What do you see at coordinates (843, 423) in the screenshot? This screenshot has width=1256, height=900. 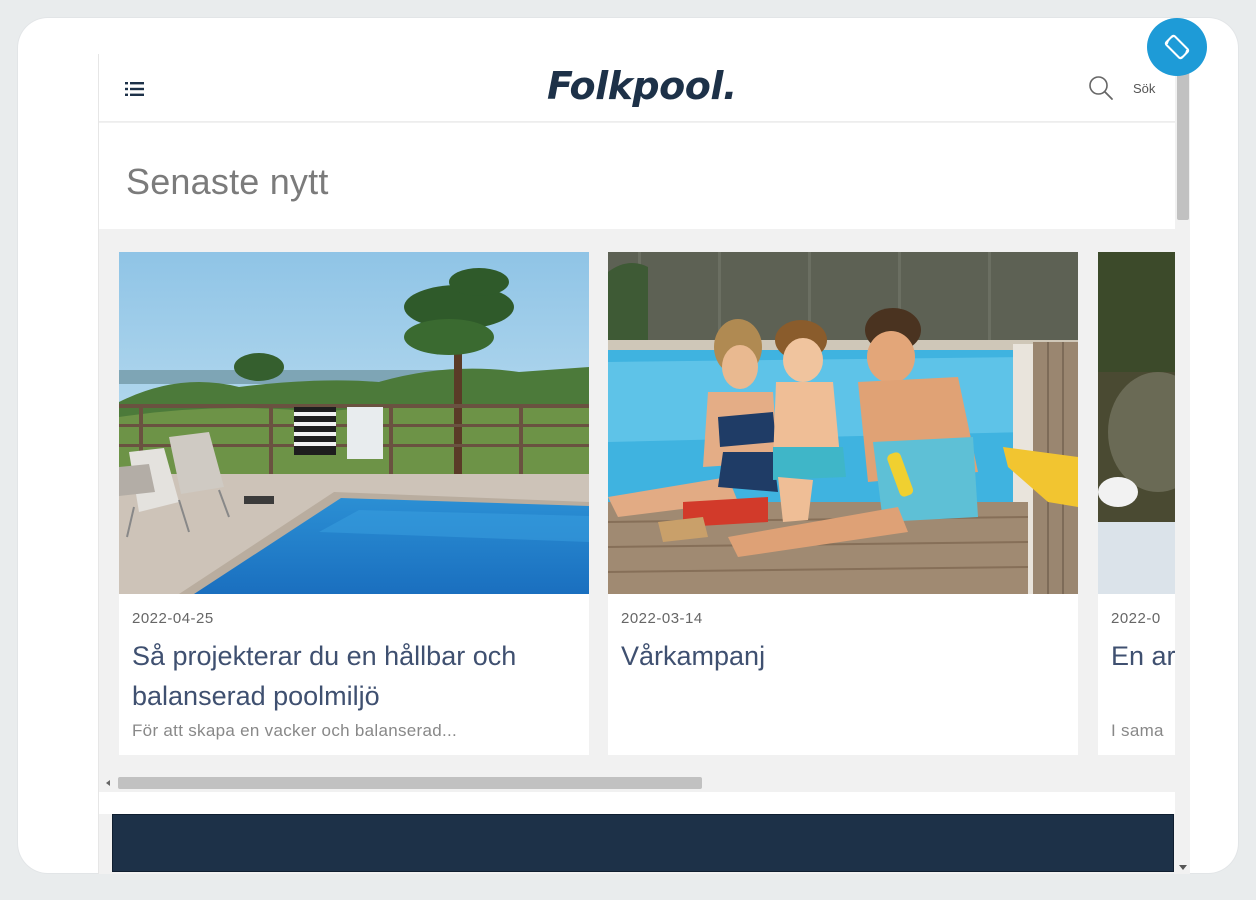 I see `article-image-kids-by-pool` at bounding box center [843, 423].